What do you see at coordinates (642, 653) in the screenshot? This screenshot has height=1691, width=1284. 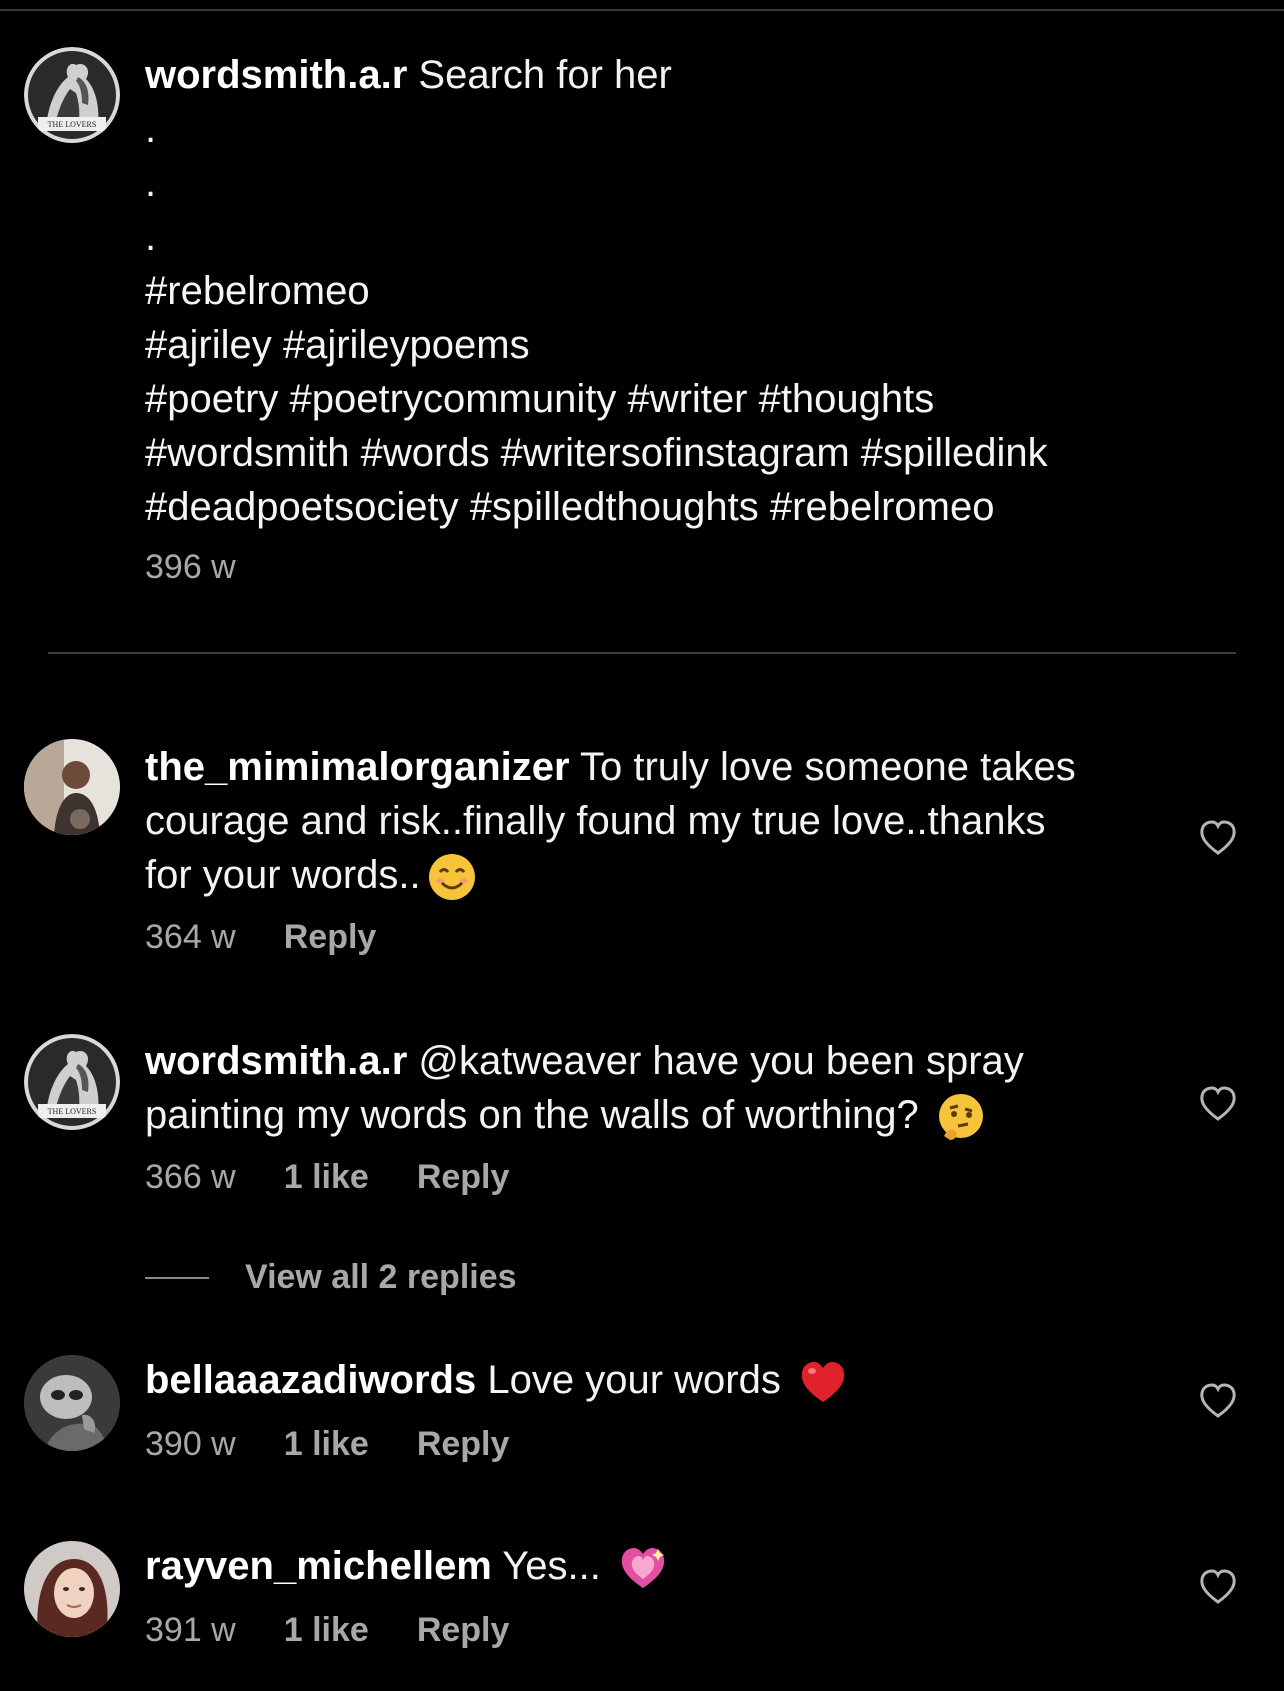 I see `caption-divider` at bounding box center [642, 653].